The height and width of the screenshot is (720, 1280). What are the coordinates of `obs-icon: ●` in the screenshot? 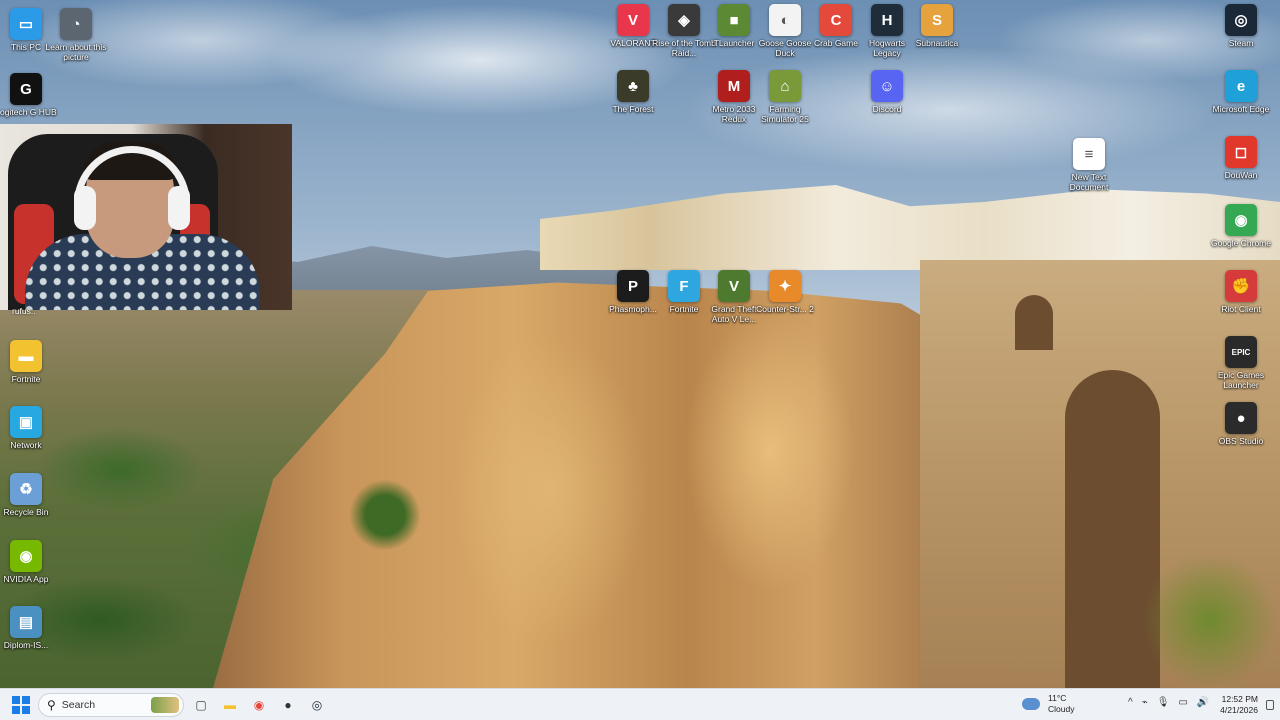 It's located at (1241, 418).